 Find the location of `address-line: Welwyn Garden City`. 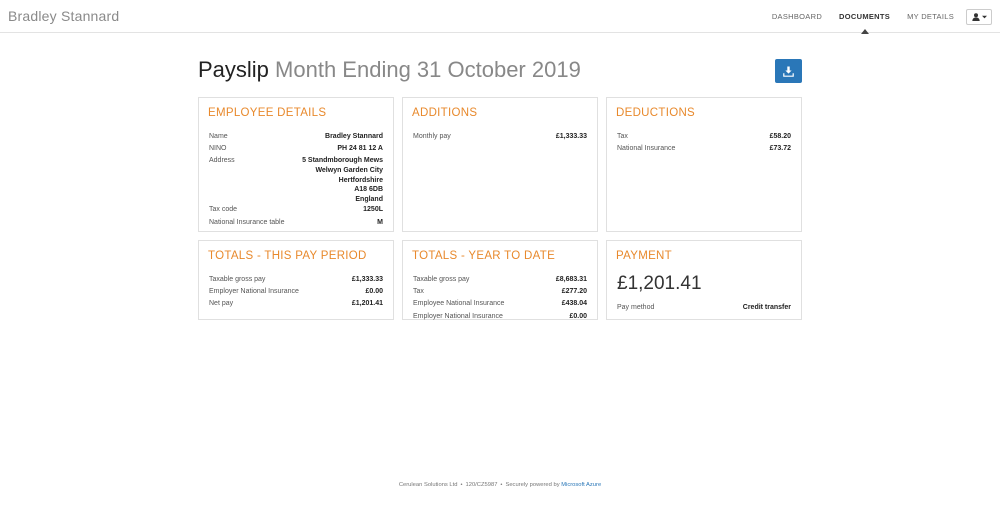

address-line: Welwyn Garden City is located at coordinates (349, 170).